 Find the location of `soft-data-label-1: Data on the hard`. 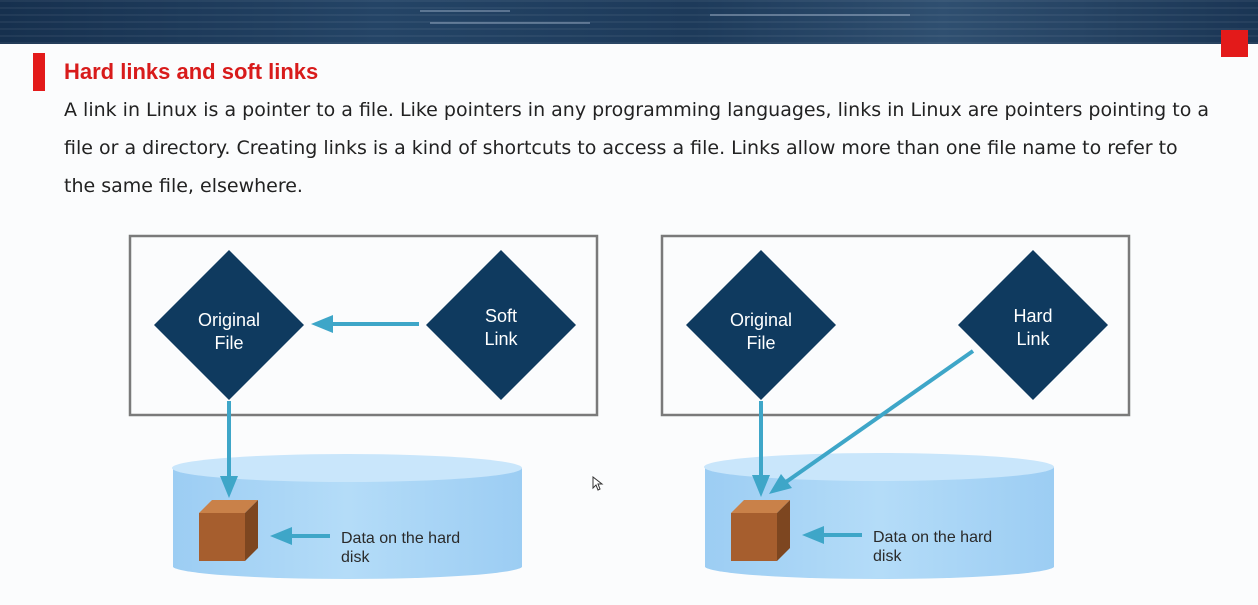

soft-data-label-1: Data on the hard is located at coordinates (400, 538).